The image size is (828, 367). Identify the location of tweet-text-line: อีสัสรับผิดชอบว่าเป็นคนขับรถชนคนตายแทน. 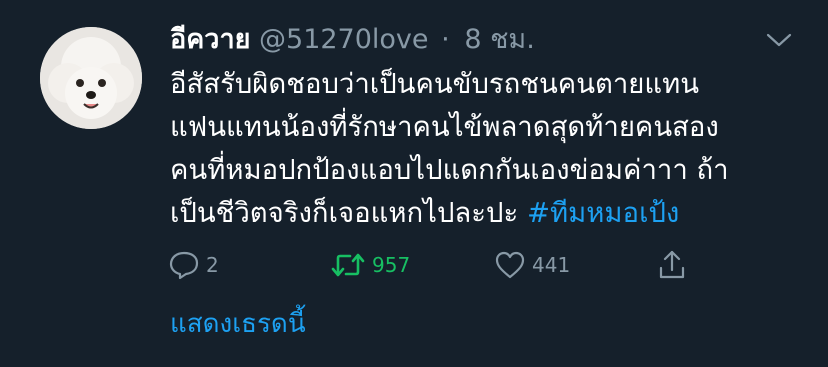
(435, 84).